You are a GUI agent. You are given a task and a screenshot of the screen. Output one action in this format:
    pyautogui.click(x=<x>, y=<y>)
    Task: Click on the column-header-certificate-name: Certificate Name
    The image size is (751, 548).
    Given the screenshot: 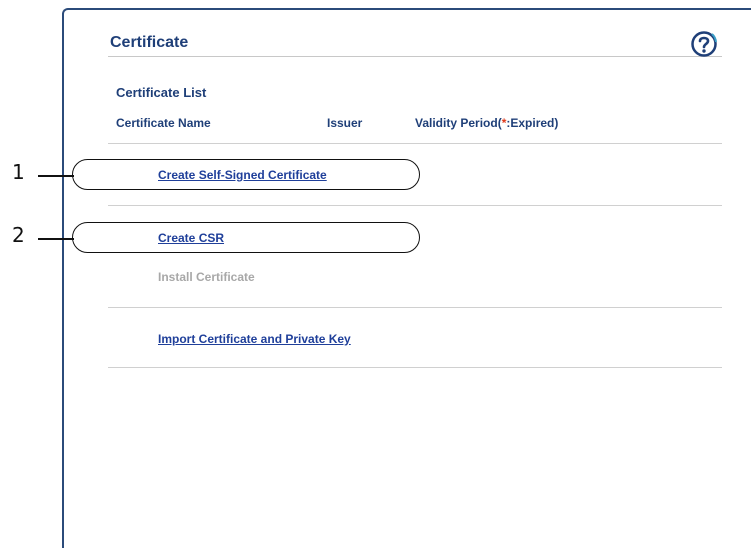 What is the action you would take?
    pyautogui.click(x=163, y=123)
    